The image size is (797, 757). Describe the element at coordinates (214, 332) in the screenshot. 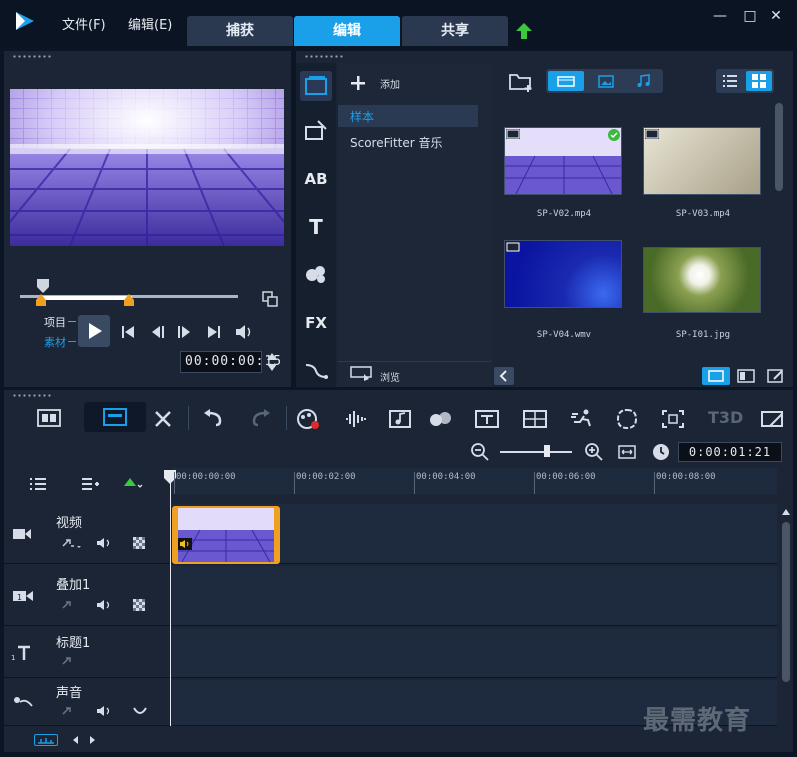

I see `go-to-end-icon` at that location.